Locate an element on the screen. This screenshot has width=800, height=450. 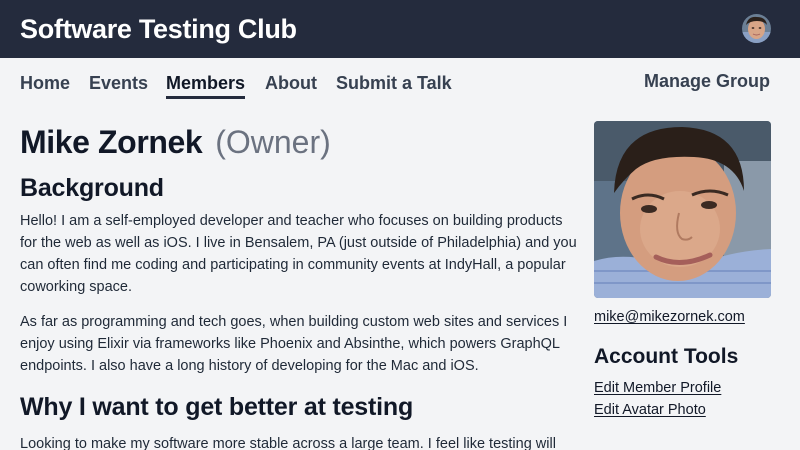
account-tools-heading: Account Tools is located at coordinates (666, 356).